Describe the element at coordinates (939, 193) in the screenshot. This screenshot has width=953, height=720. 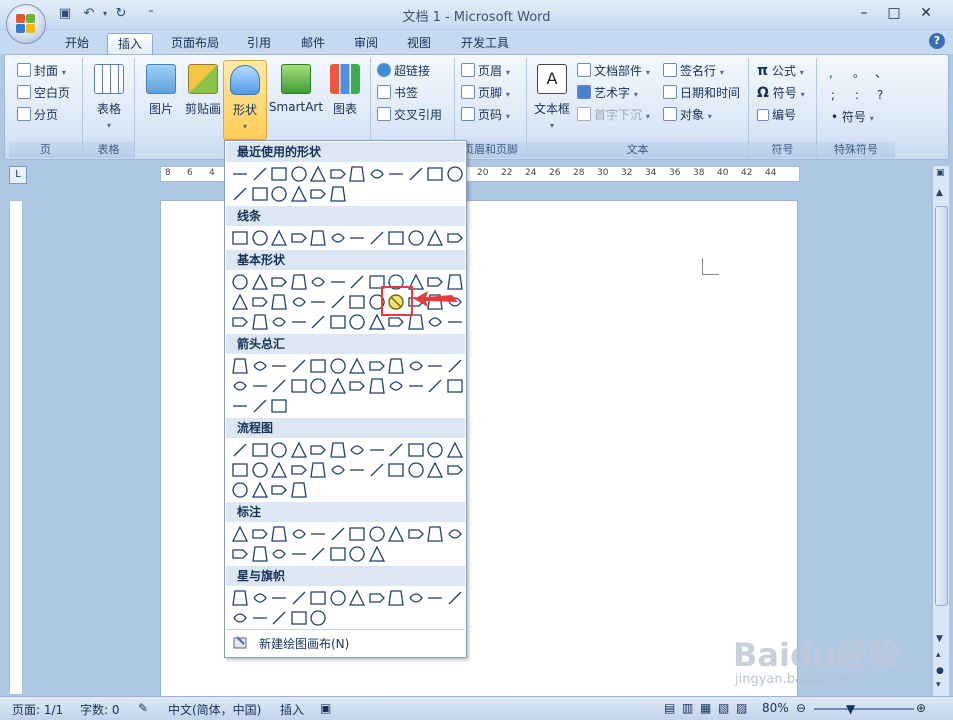
I see `scroll-up-icon: ▲` at that location.